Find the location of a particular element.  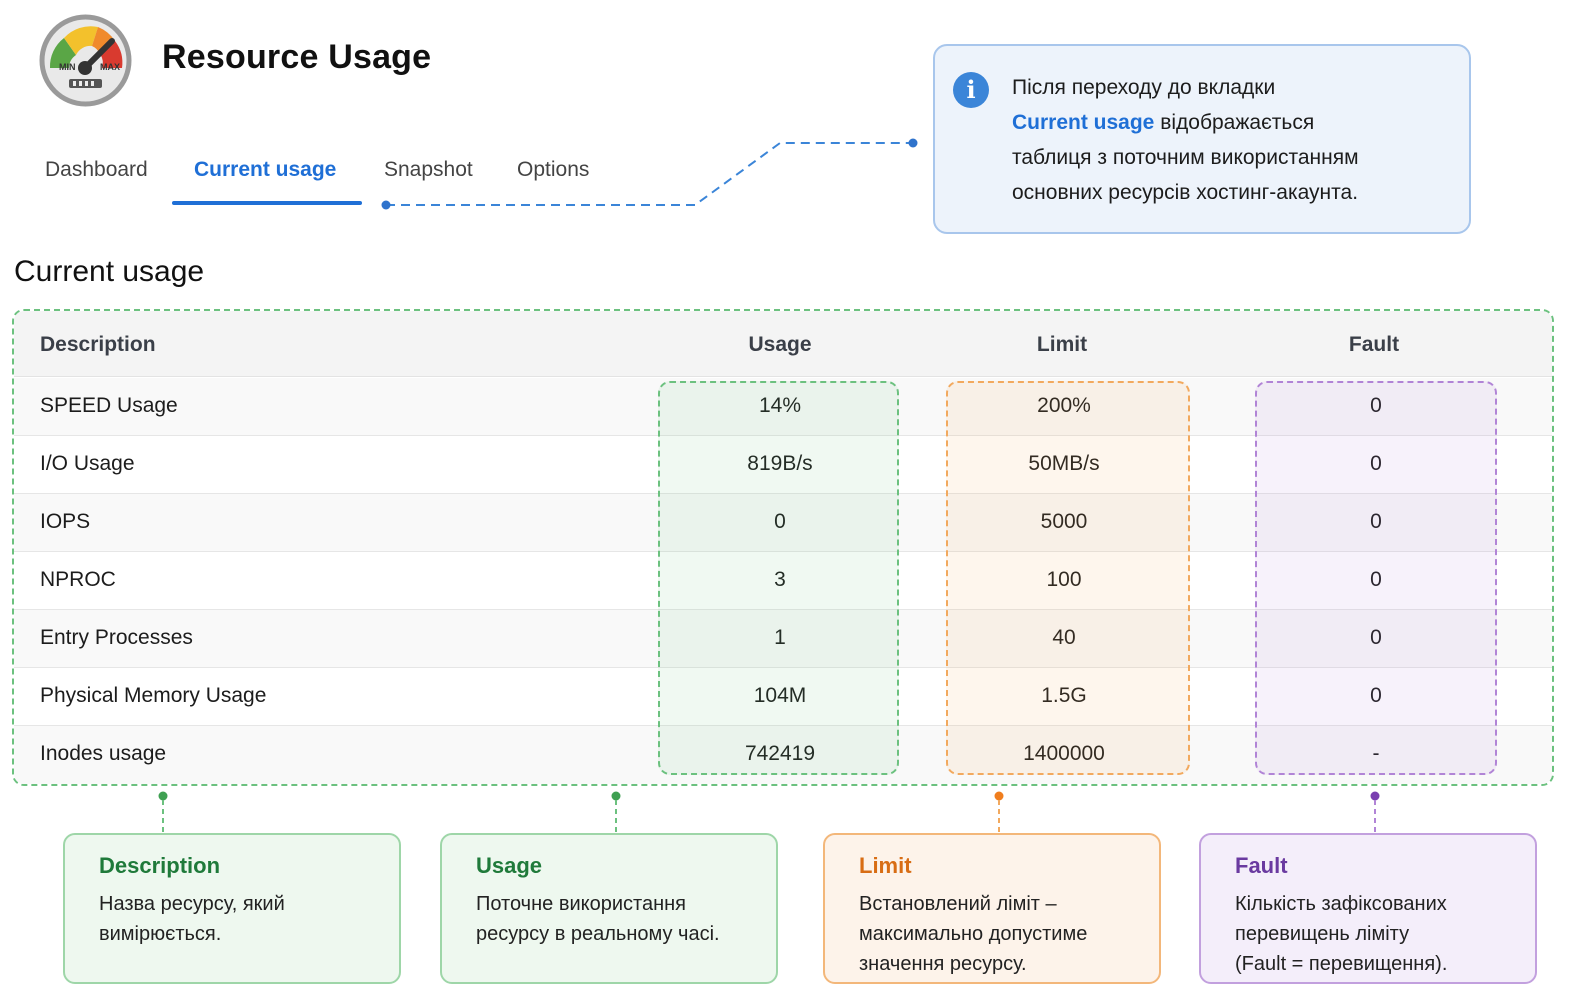

legend-title: Usage is located at coordinates (509, 865).